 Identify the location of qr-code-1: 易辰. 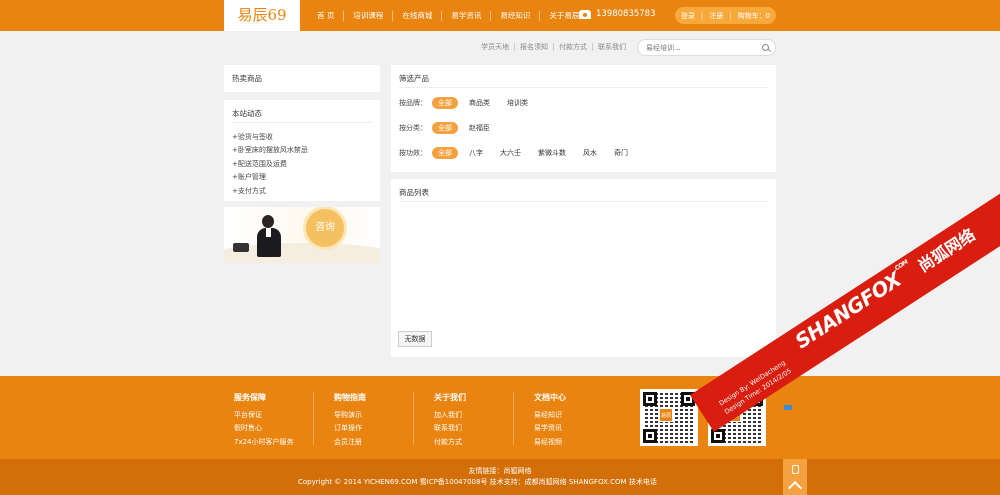
(669, 417).